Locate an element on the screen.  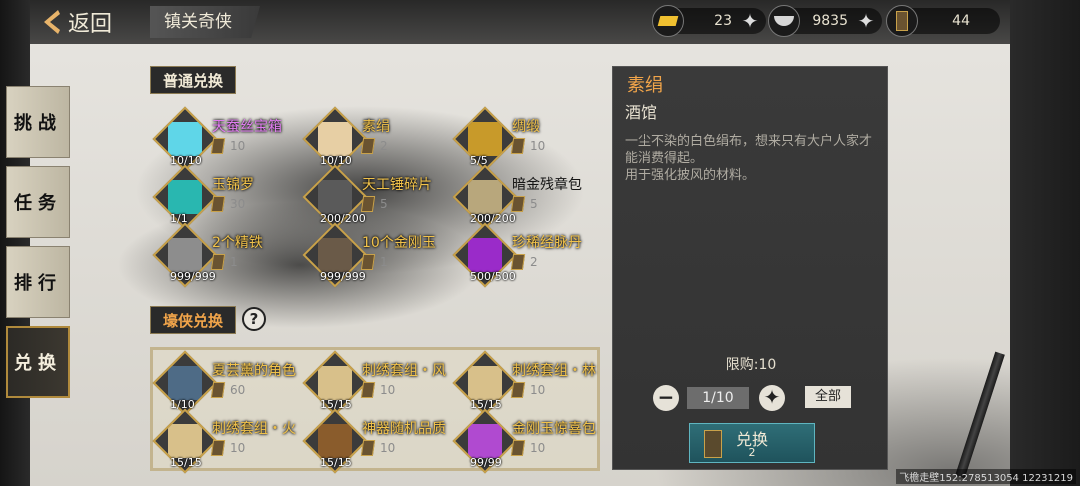
detail-source: 酒馆 is located at coordinates (641, 112).